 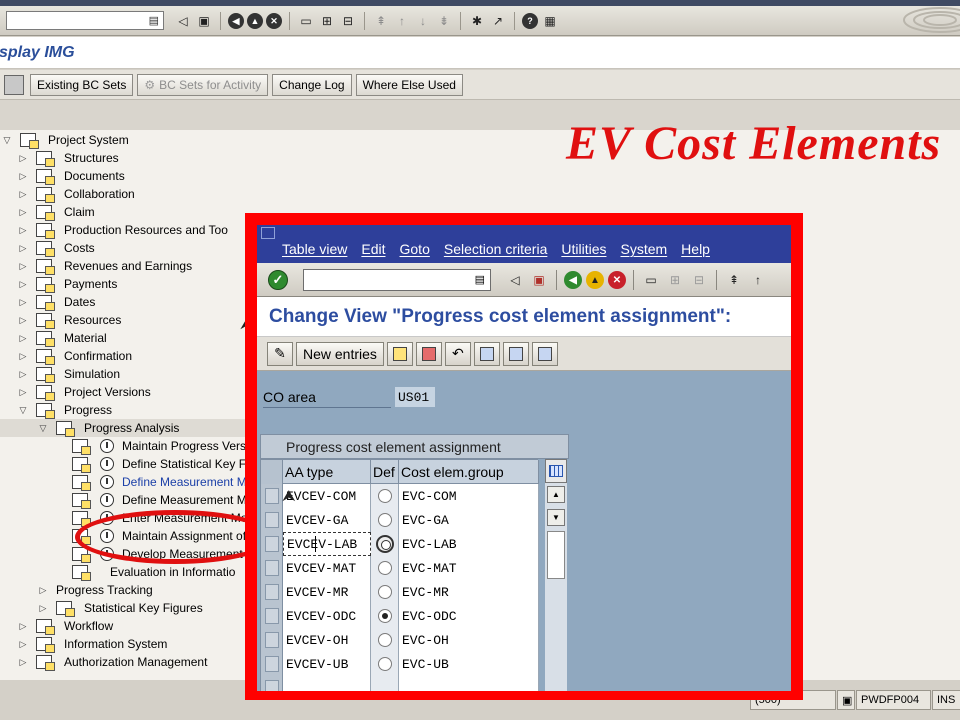 What do you see at coordinates (53, 338) in the screenshot?
I see `tree-item: ▷ Material` at bounding box center [53, 338].